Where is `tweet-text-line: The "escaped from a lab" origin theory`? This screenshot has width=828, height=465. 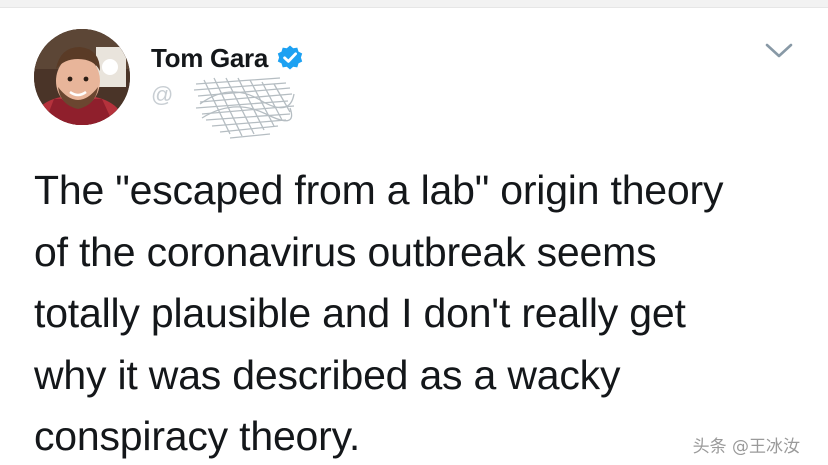 tweet-text-line: The "escaped from a lab" origin theory is located at coordinates (379, 190).